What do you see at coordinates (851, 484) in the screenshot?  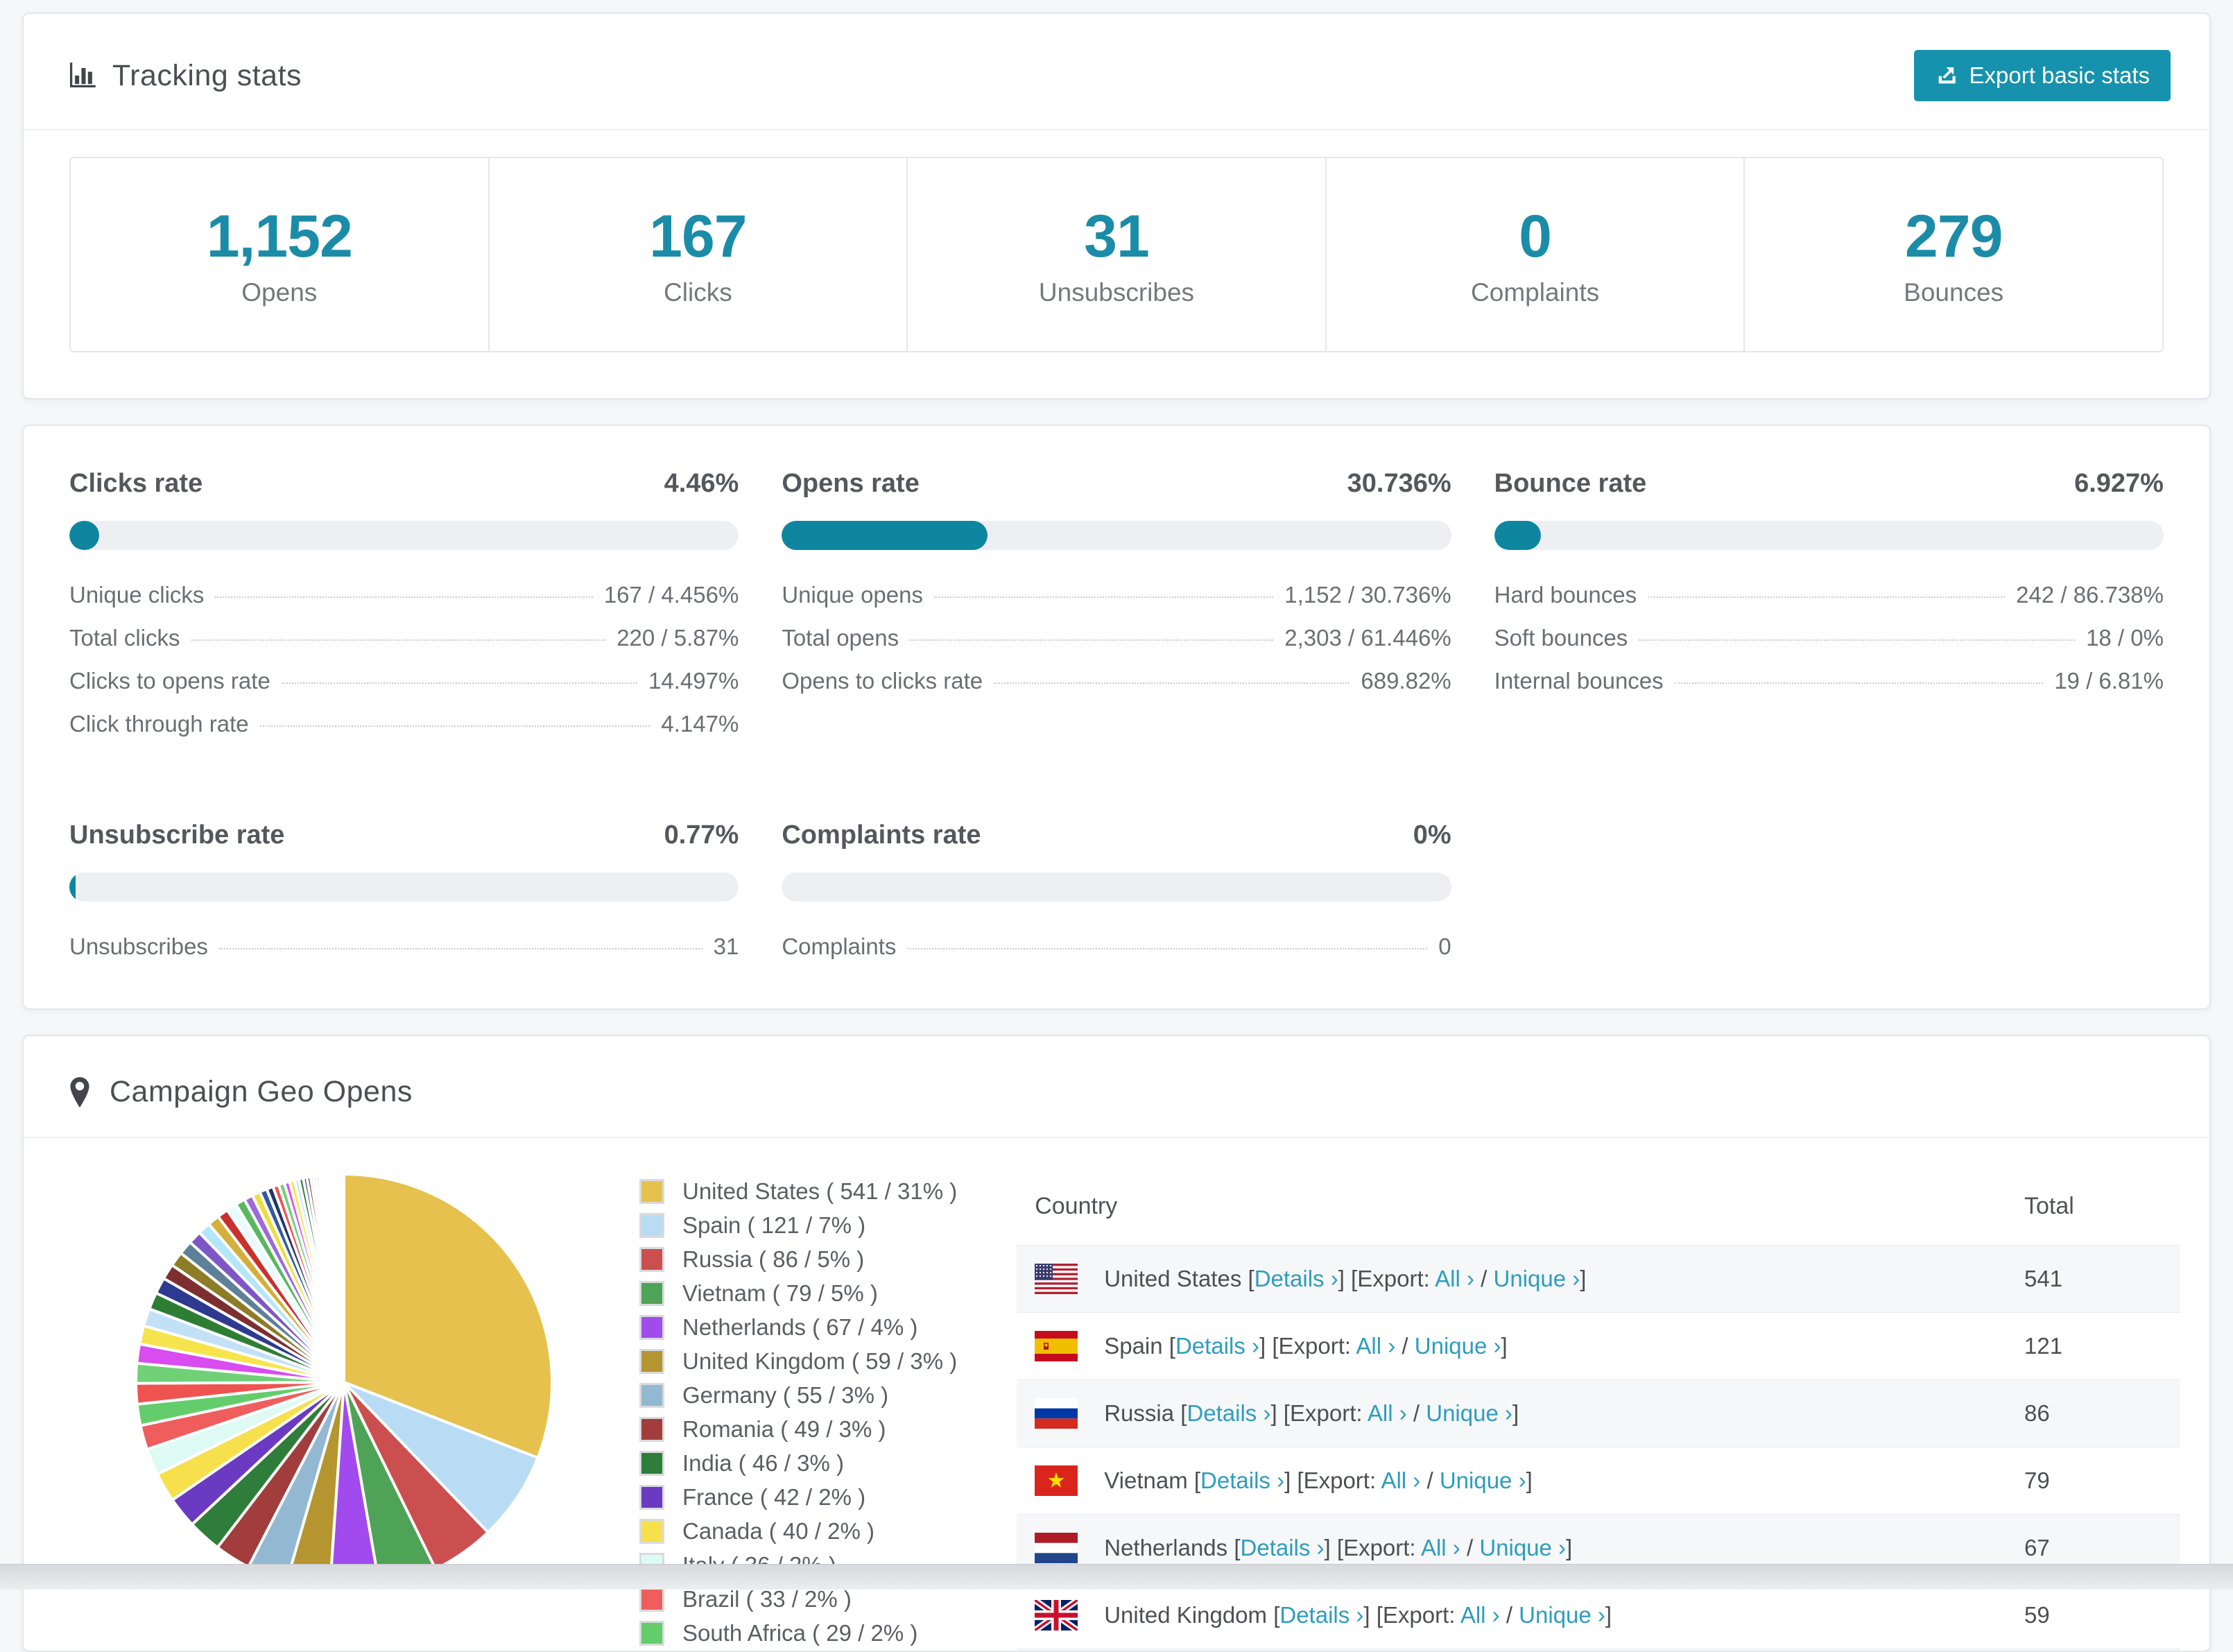 I see `rate-title: Opens rate` at bounding box center [851, 484].